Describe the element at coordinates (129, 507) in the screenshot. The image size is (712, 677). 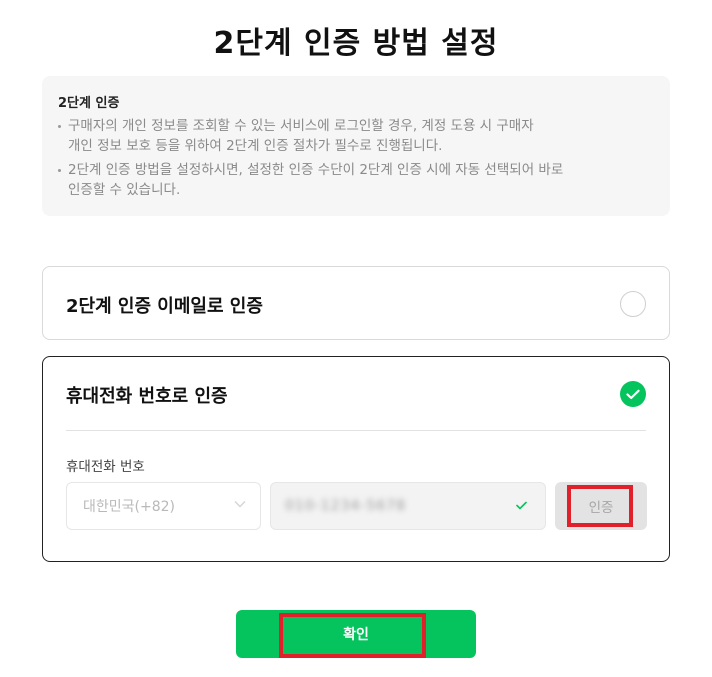
I see `country-select-value: 대한민국(+82)` at that location.